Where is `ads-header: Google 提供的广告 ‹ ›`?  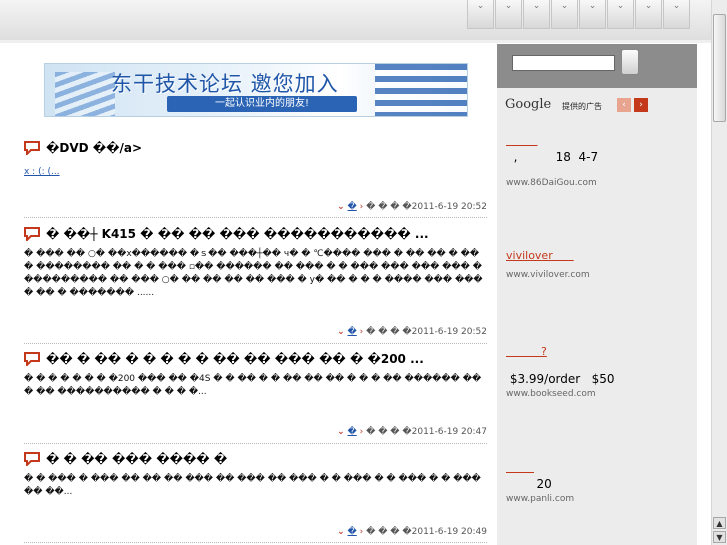
ads-header: Google 提供的广告 ‹ › is located at coordinates (597, 107).